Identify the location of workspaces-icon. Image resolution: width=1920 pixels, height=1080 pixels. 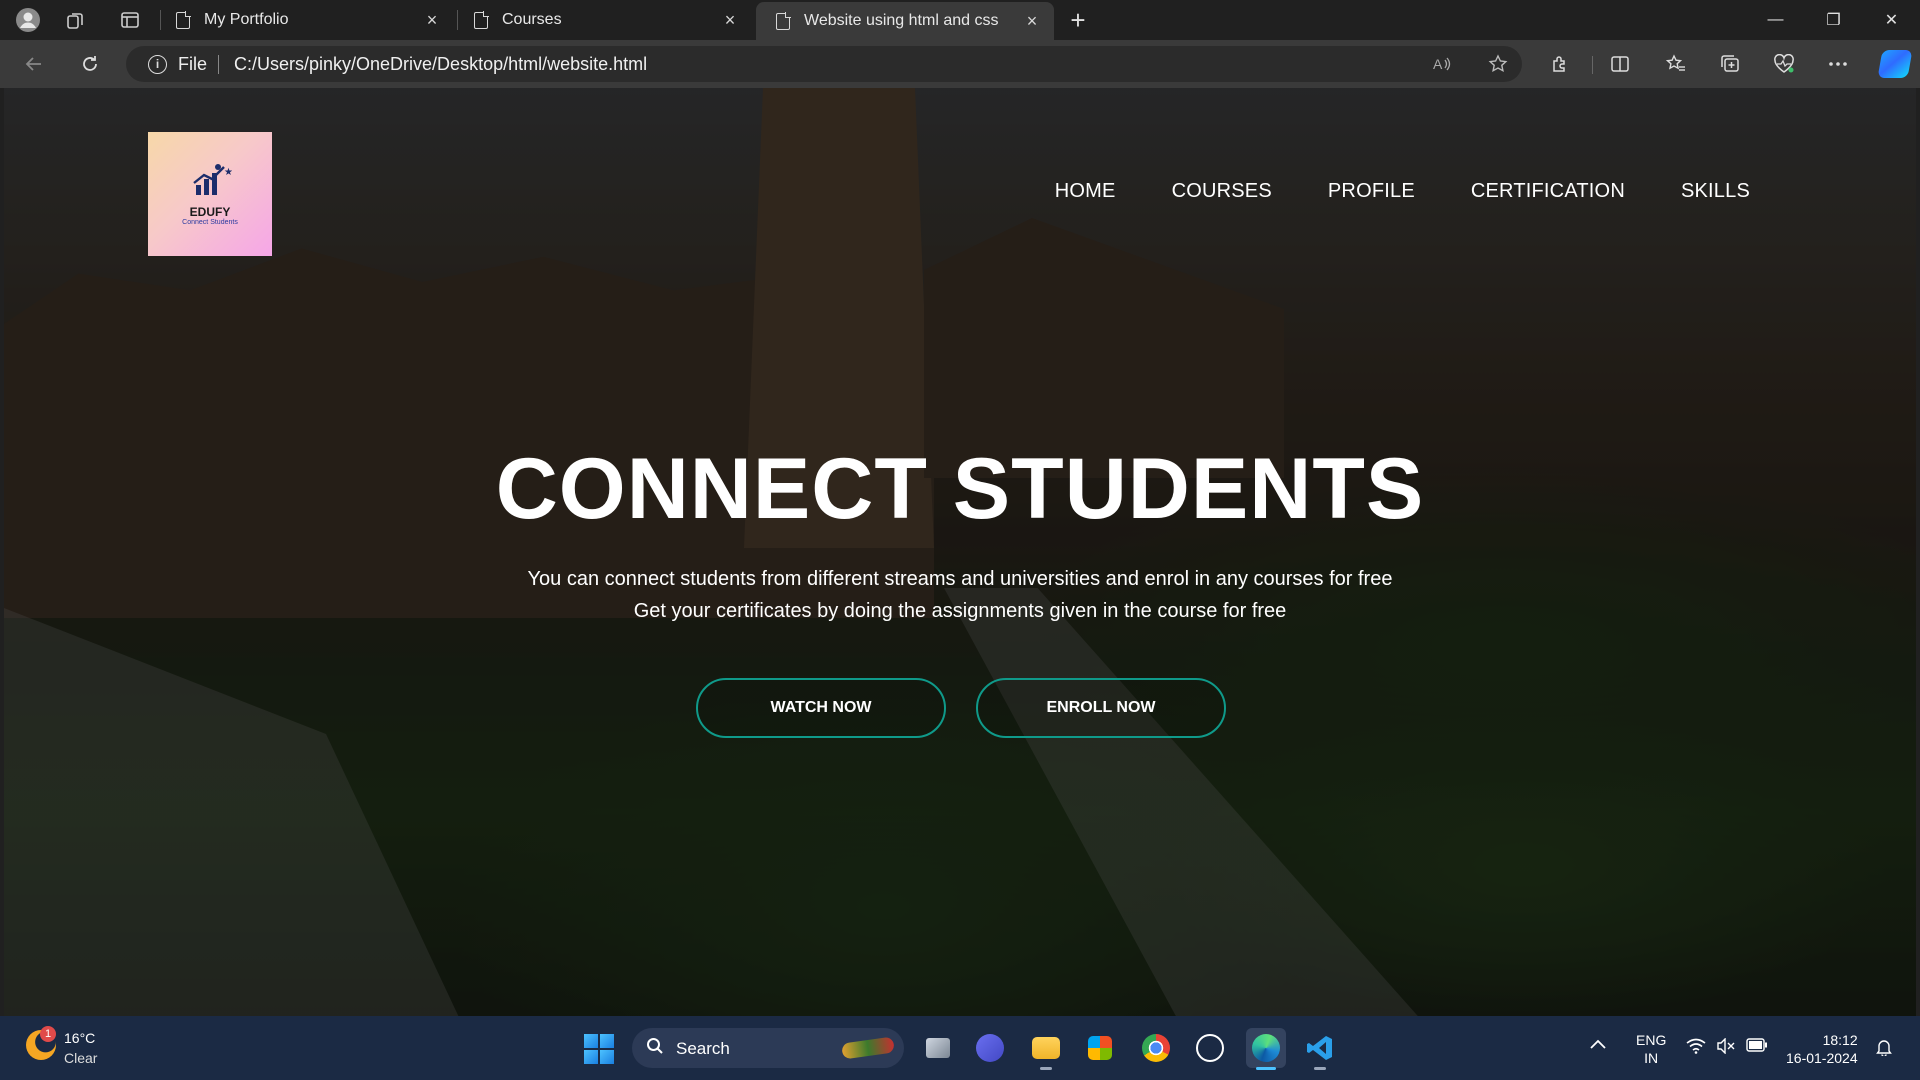
(76, 20).